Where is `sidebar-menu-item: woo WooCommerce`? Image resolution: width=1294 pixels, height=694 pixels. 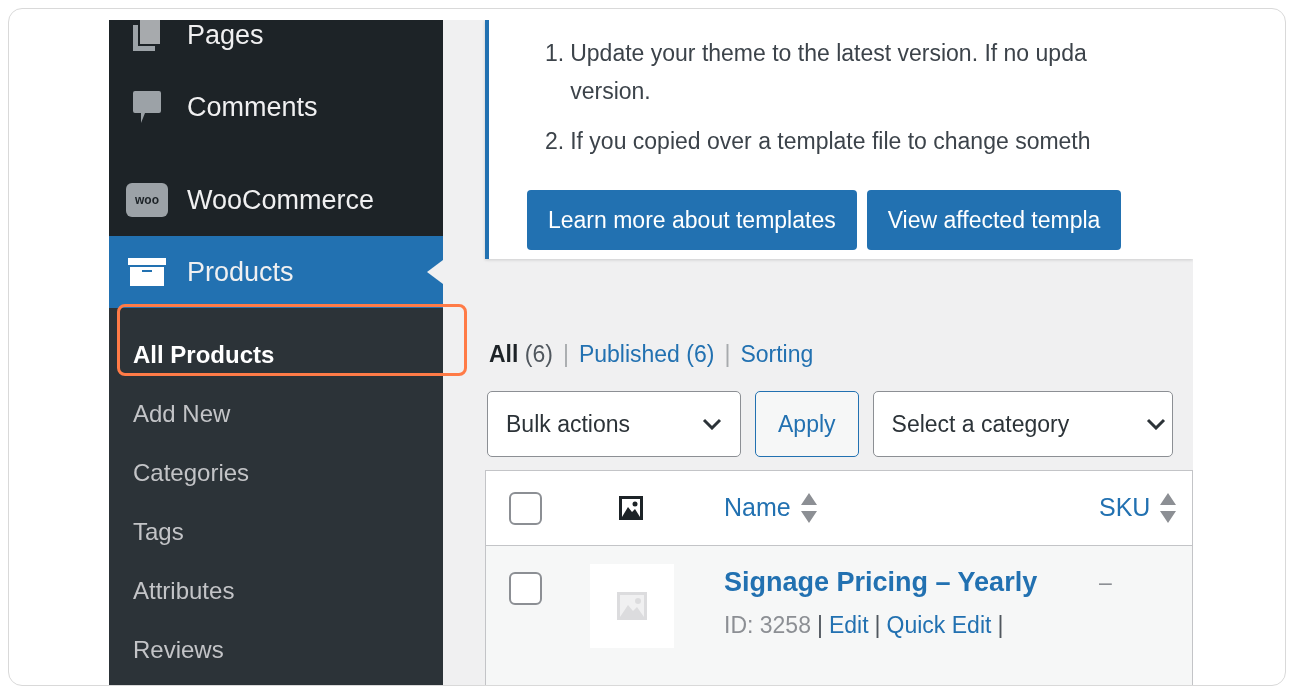
sidebar-menu-item: woo WooCommerce is located at coordinates (276, 200).